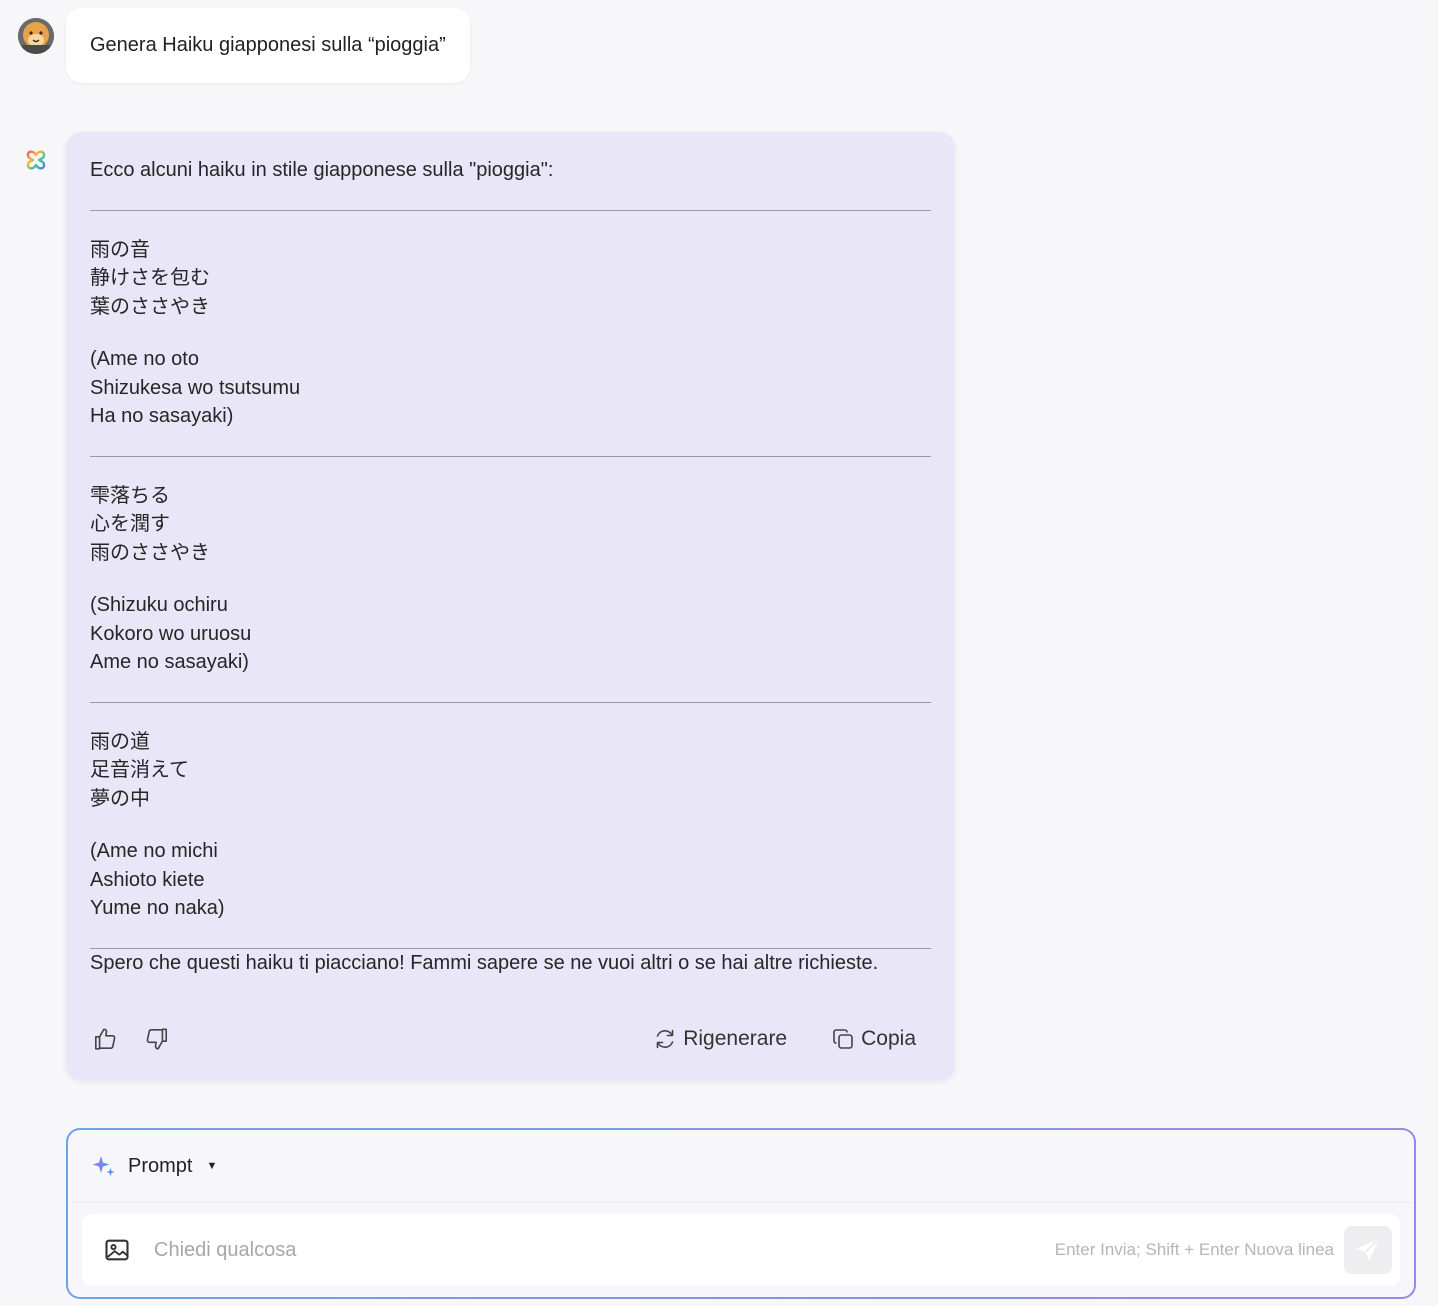 This screenshot has height=1306, width=1438. I want to click on regenerate-button: Rigenerare, so click(720, 1039).